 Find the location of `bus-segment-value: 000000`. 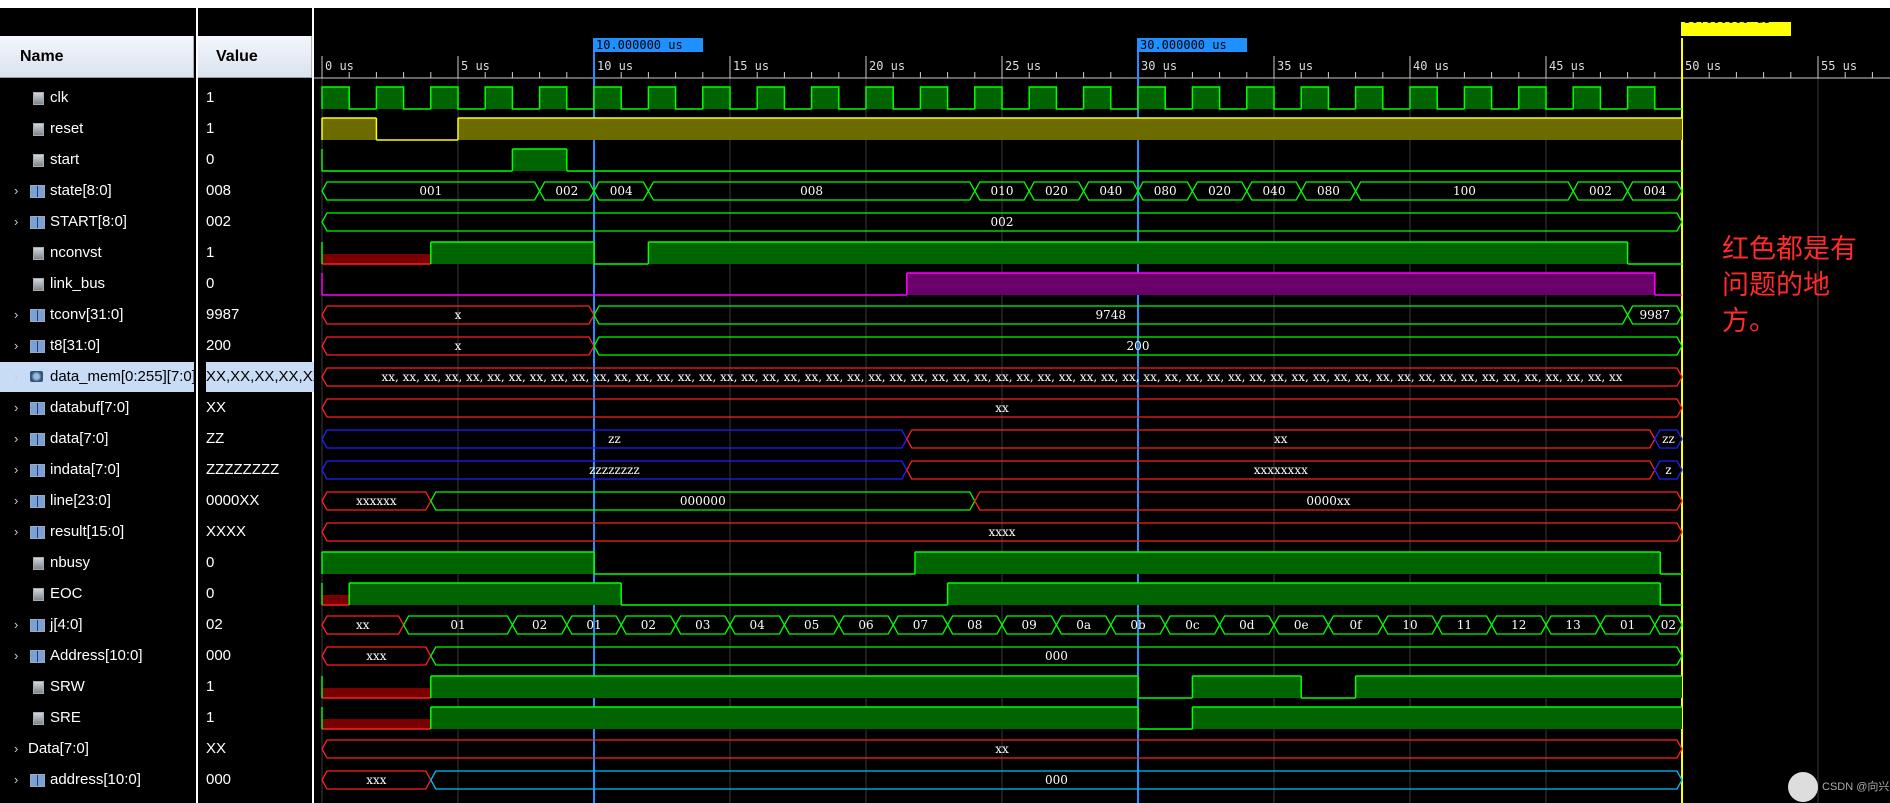

bus-segment-value: 000000 is located at coordinates (703, 501).